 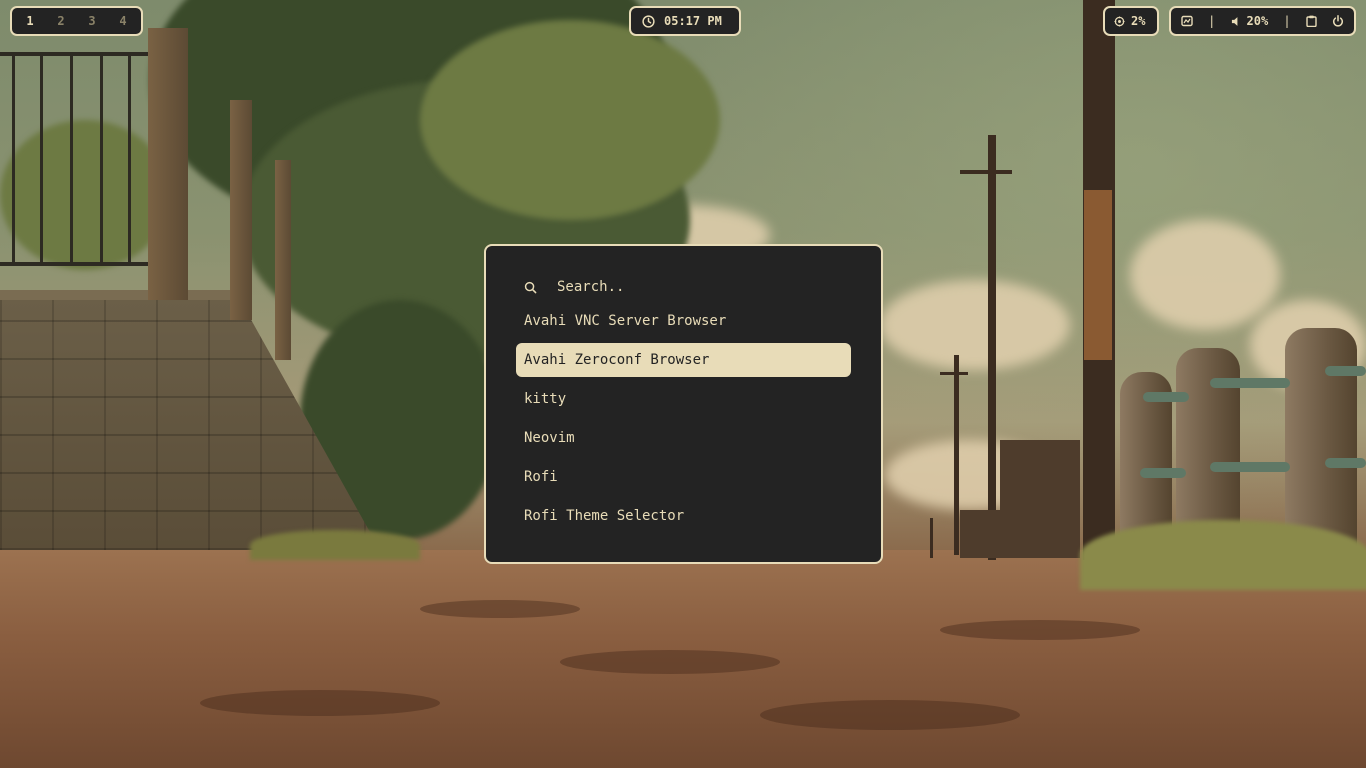 What do you see at coordinates (570, 120) in the screenshot?
I see `tree-canopy` at bounding box center [570, 120].